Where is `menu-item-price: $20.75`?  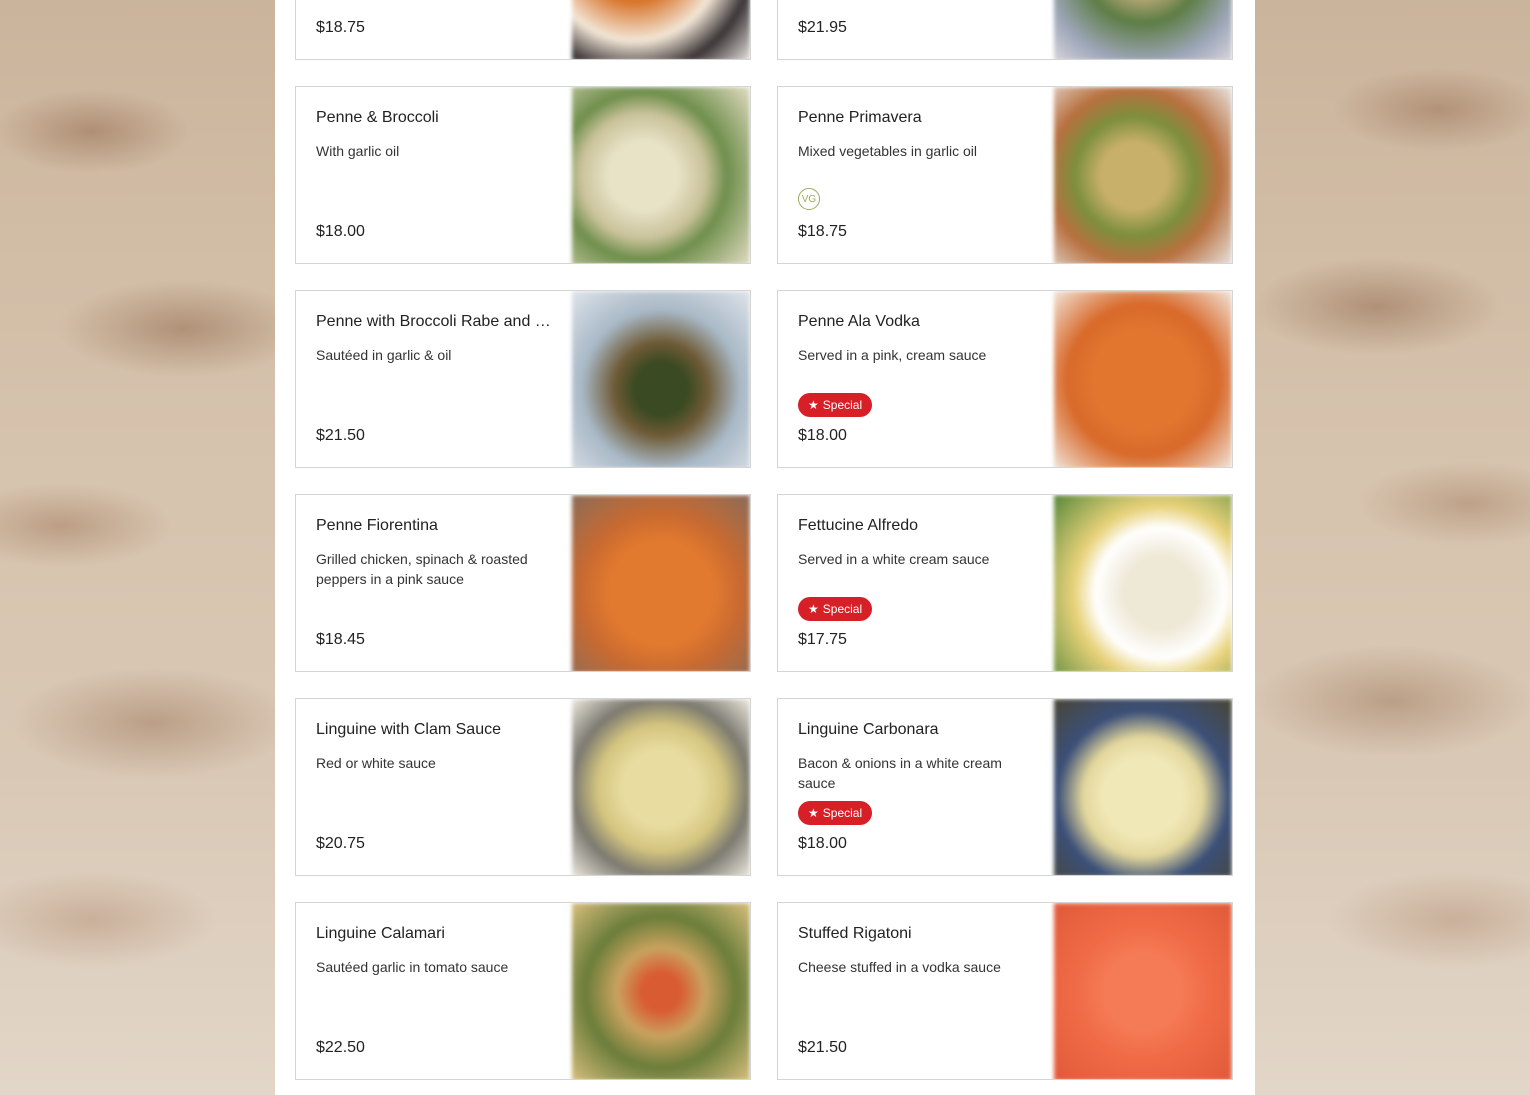 menu-item-price: $20.75 is located at coordinates (340, 843).